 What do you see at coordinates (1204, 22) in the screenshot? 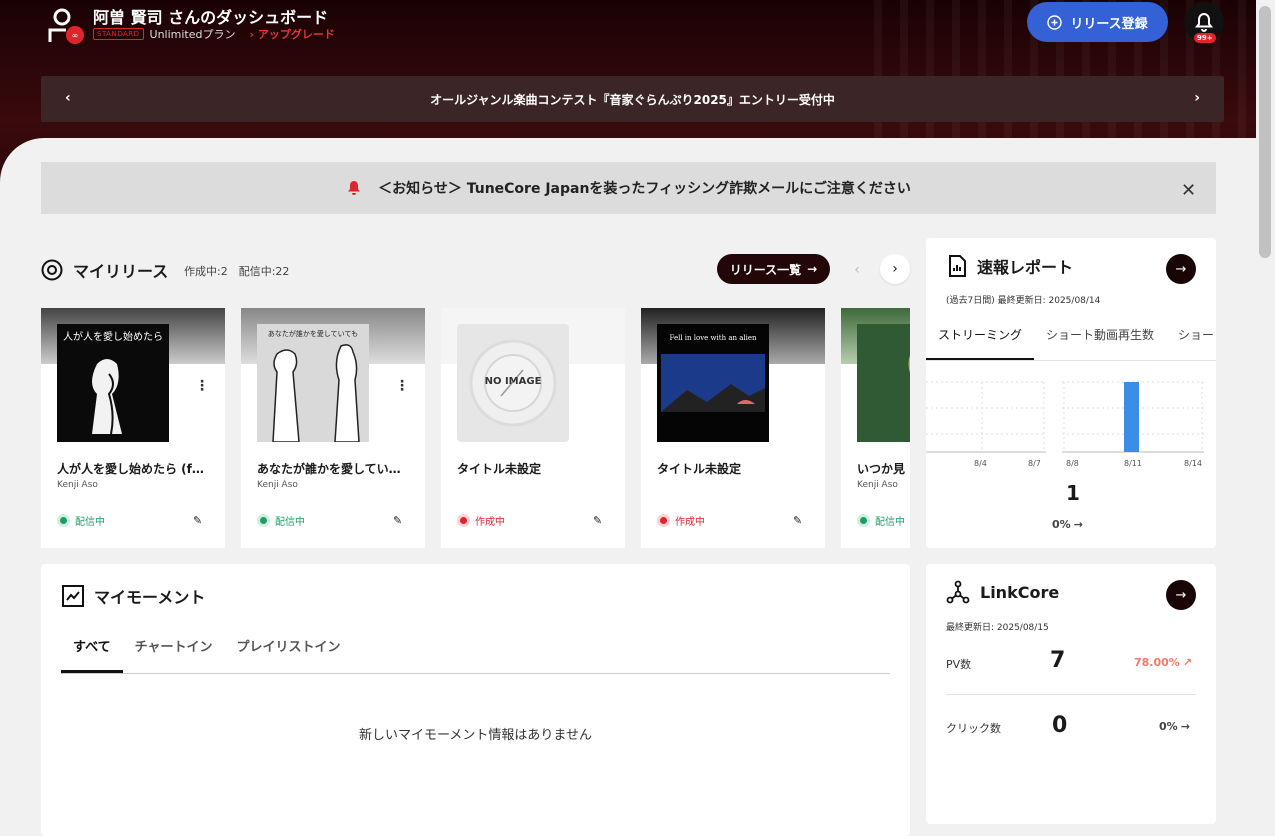
I see `bell-icon` at bounding box center [1204, 22].